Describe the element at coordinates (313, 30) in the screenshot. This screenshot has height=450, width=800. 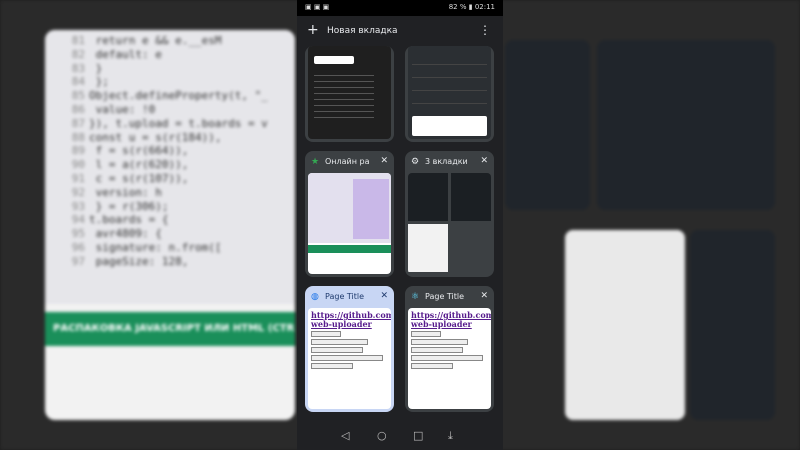
I see `plus-icon: +` at that location.